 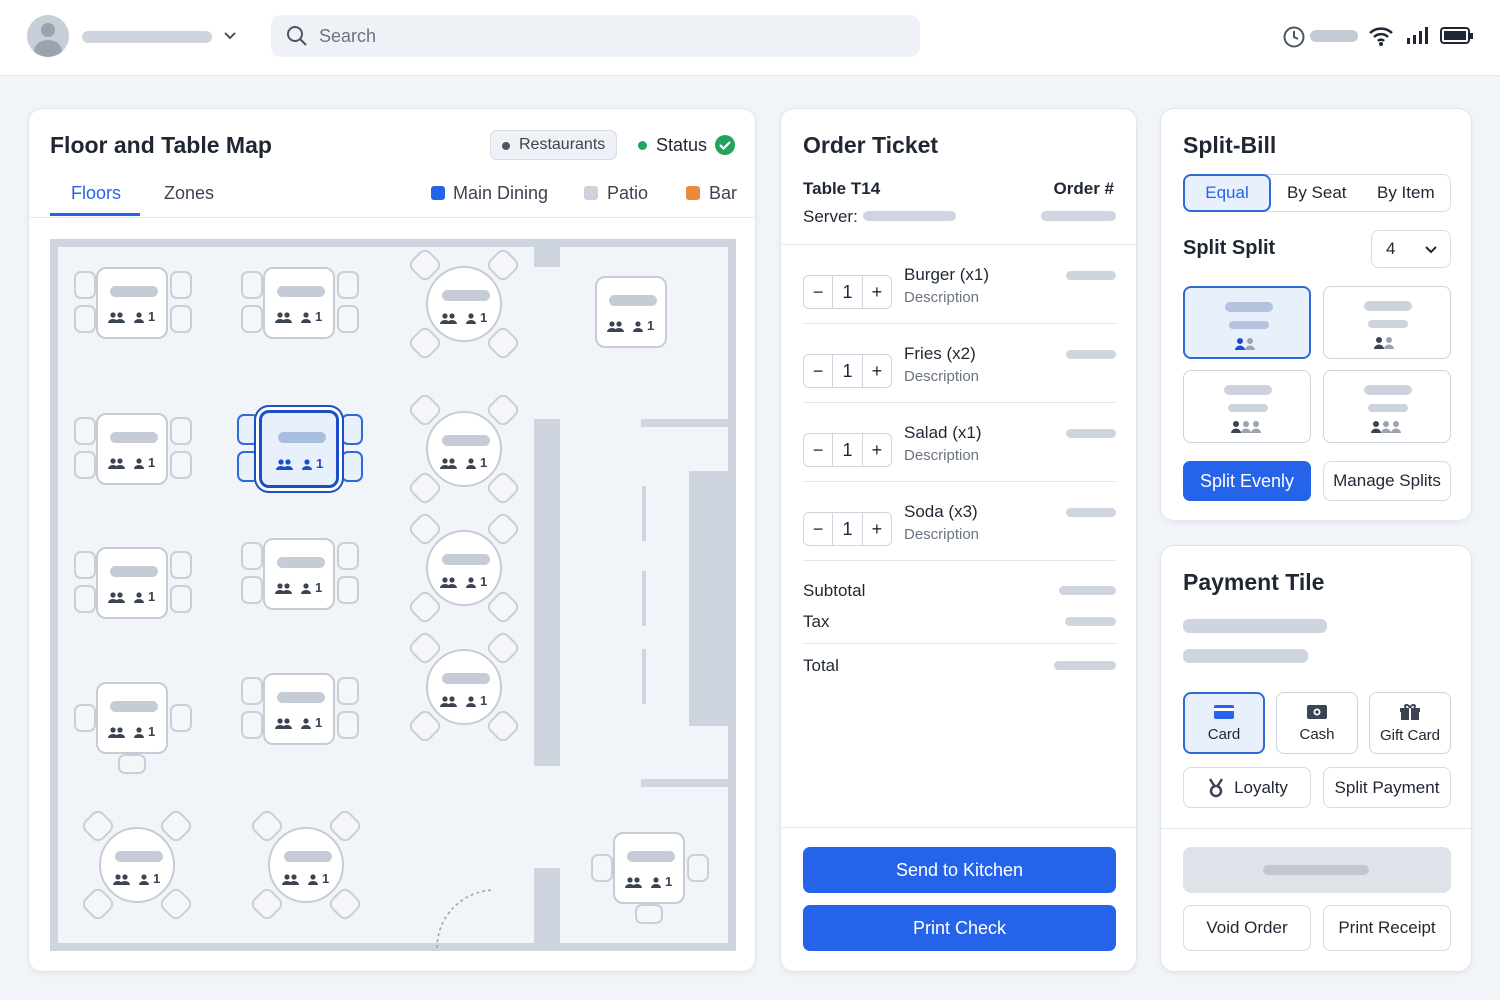 I want to click on print-receipt-button: Print Receipt, so click(x=1387, y=928).